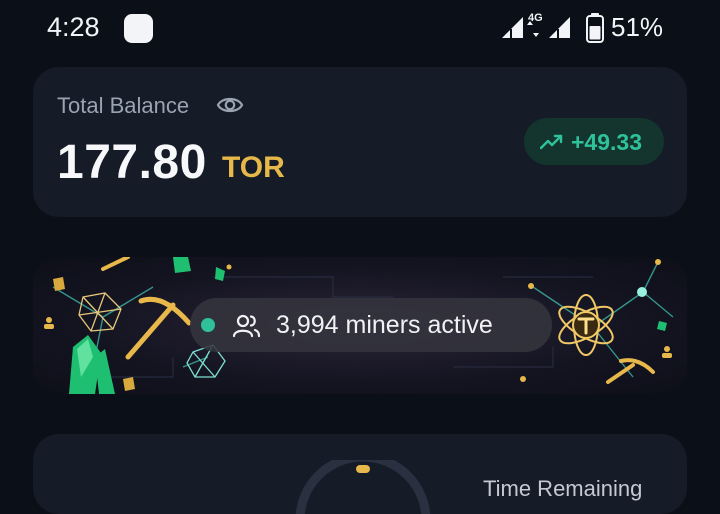 This screenshot has width=720, height=514. Describe the element at coordinates (138, 28) in the screenshot. I see `notification-icon` at that location.